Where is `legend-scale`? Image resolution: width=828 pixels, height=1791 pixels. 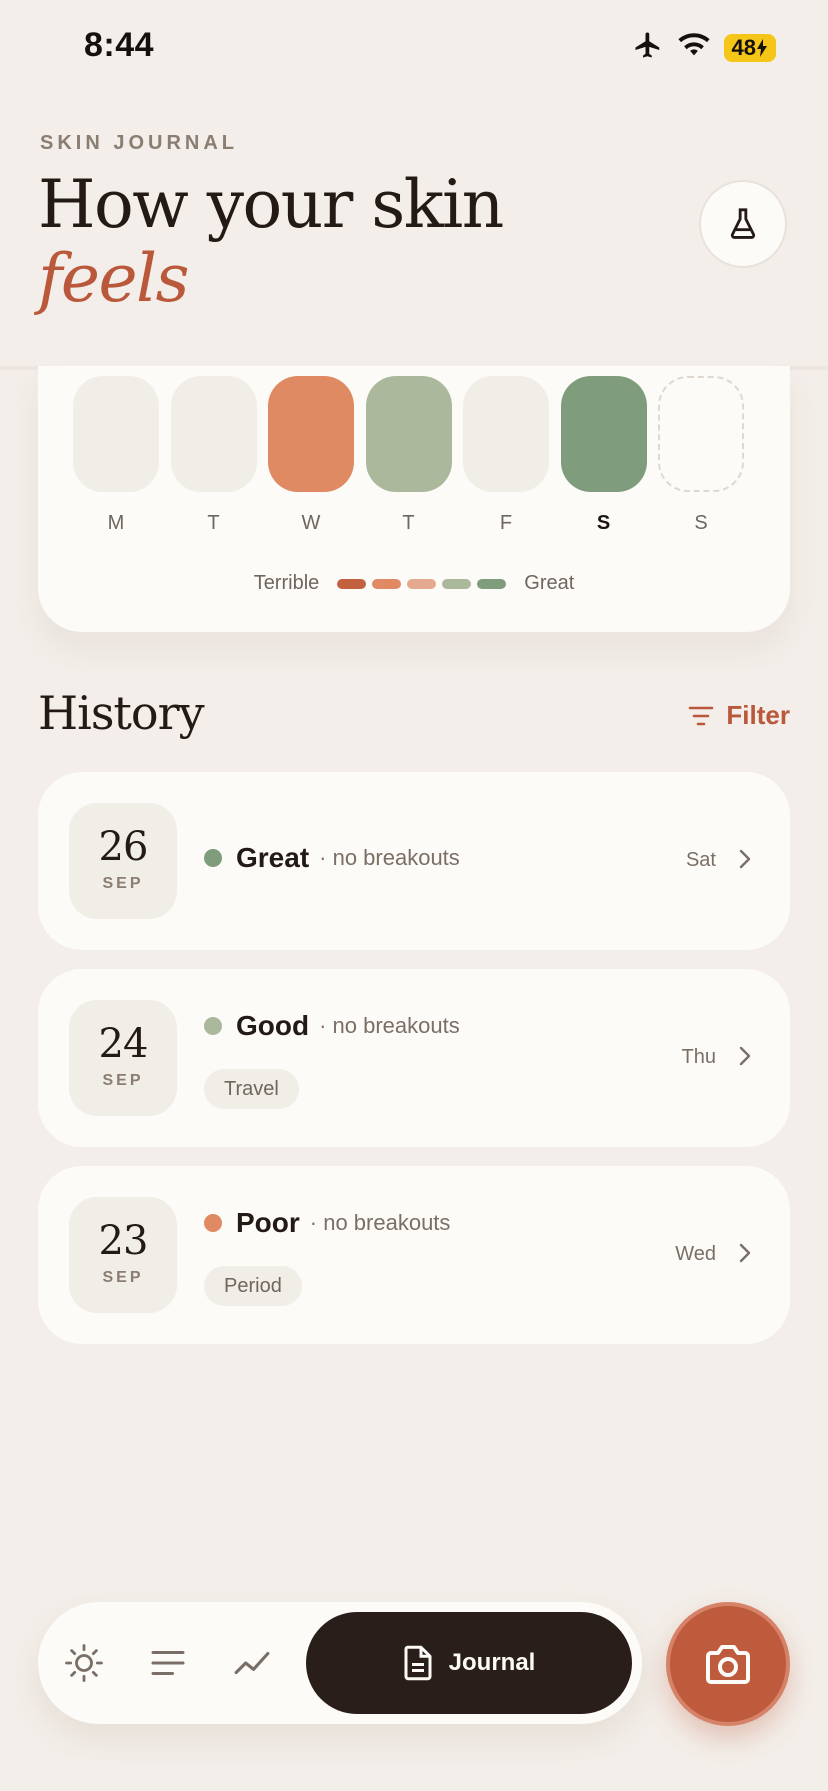
legend-scale is located at coordinates (422, 583).